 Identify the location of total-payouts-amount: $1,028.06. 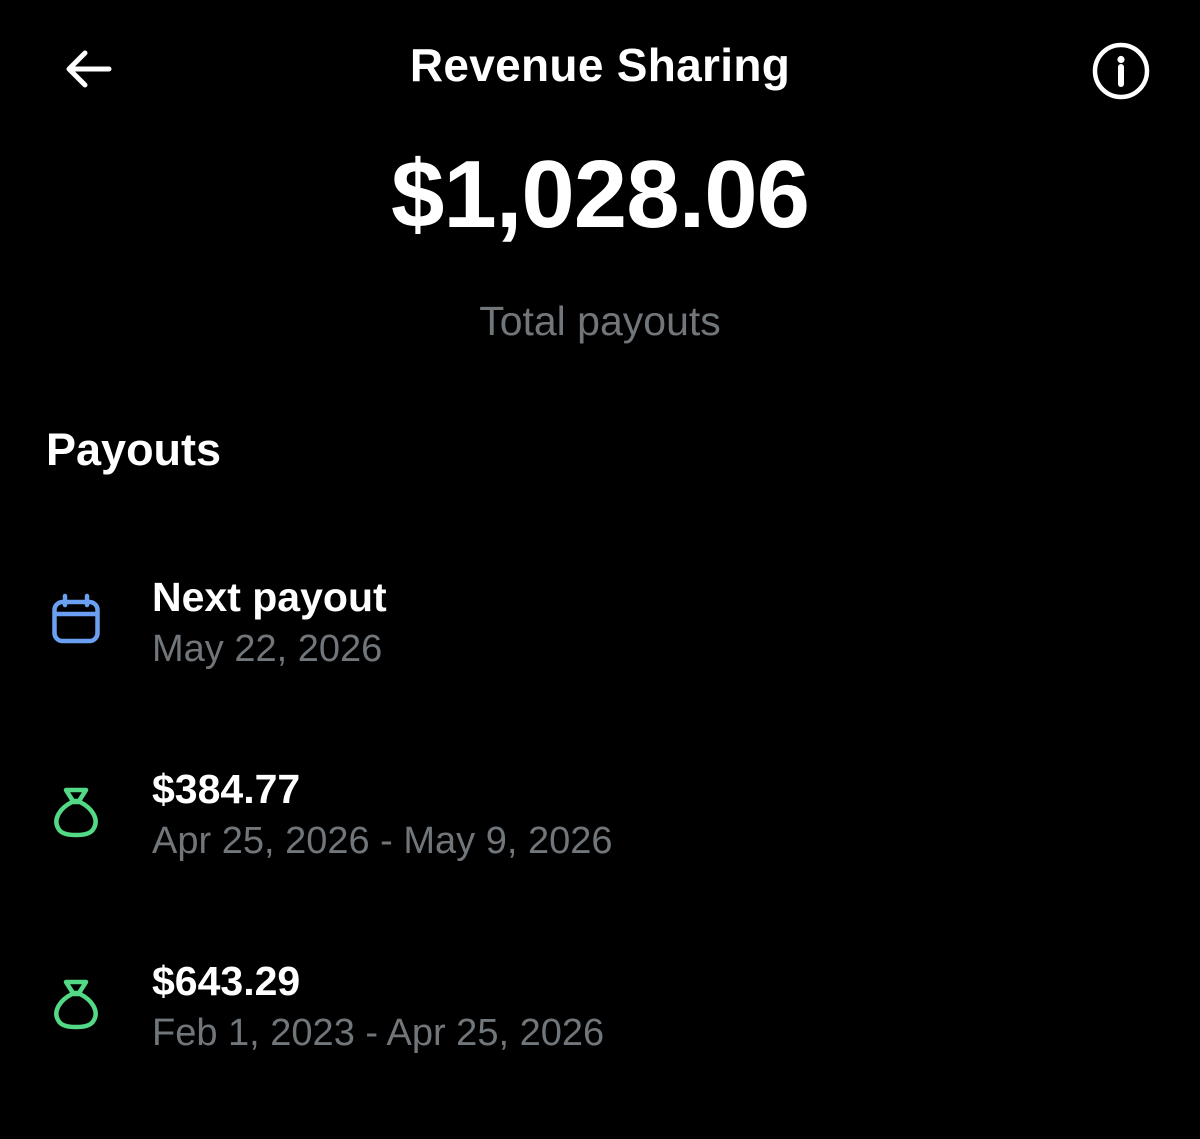
(600, 194).